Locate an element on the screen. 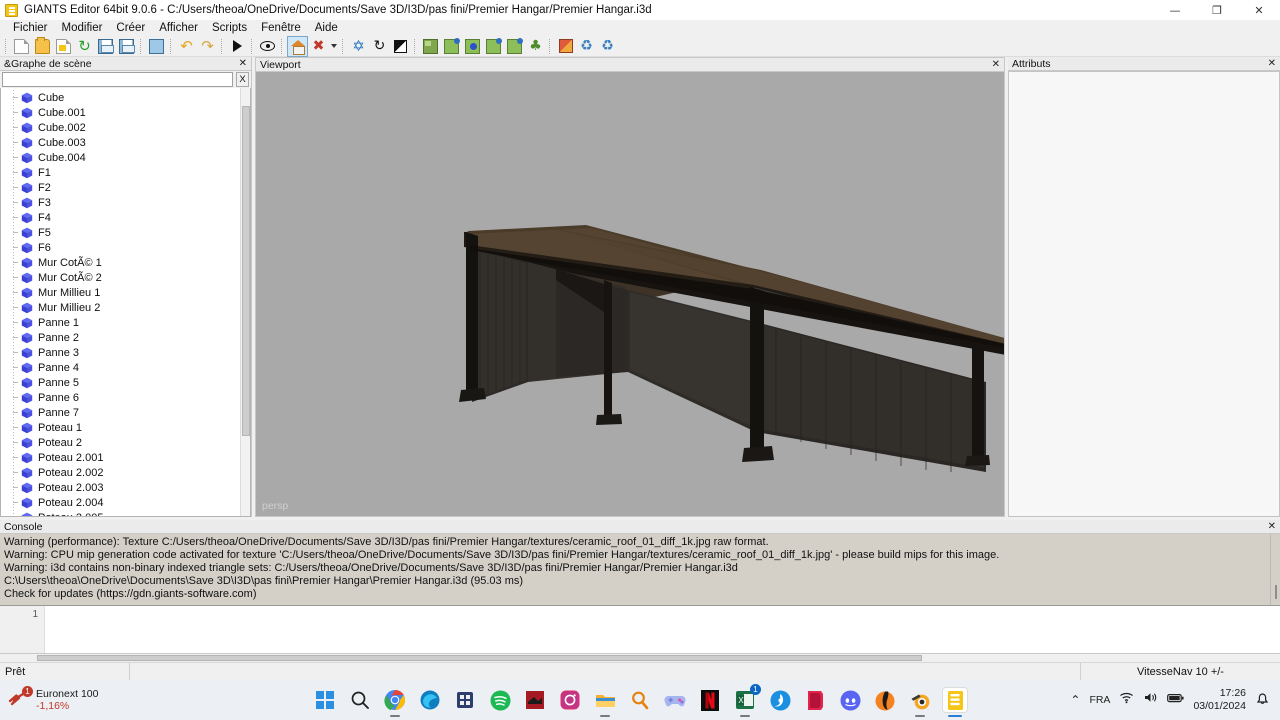  menu-fenetre: Fenêtre is located at coordinates (281, 28).